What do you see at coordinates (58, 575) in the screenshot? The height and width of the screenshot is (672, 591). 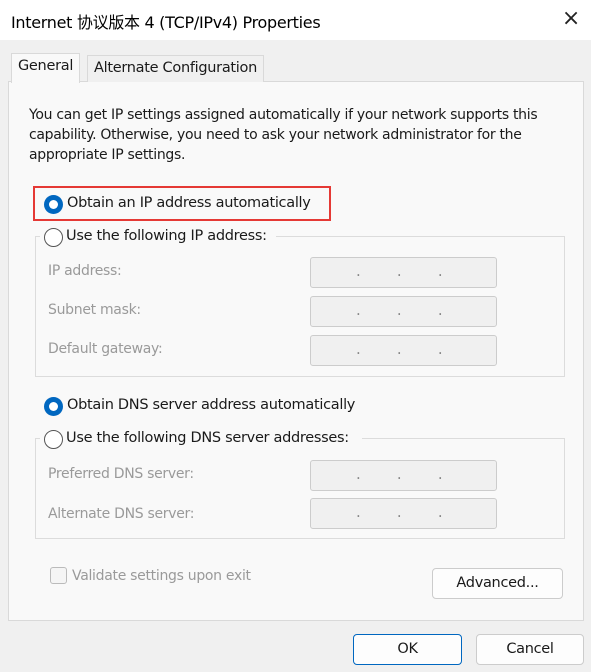 I see `validate-checkbox` at bounding box center [58, 575].